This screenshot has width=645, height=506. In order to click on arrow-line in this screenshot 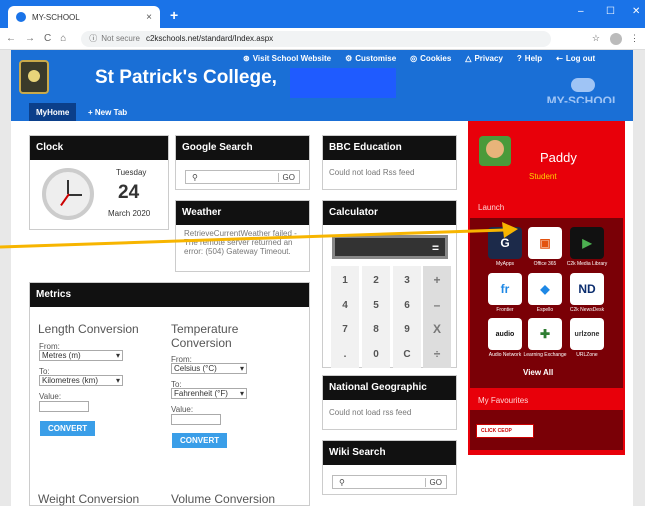, I will do `click(253, 238)`.